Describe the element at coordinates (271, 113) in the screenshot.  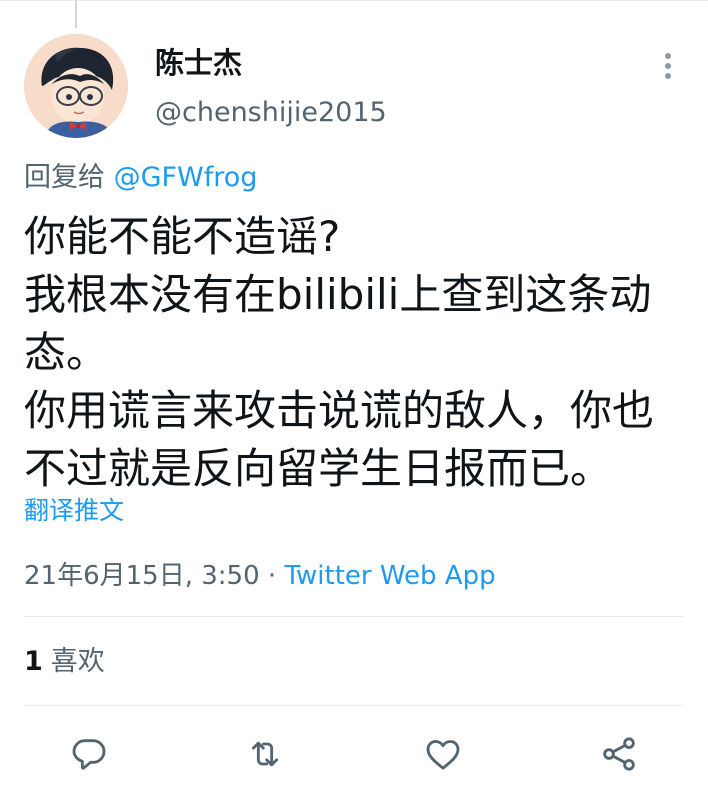
I see `author-handle: @chenshijie2015` at that location.